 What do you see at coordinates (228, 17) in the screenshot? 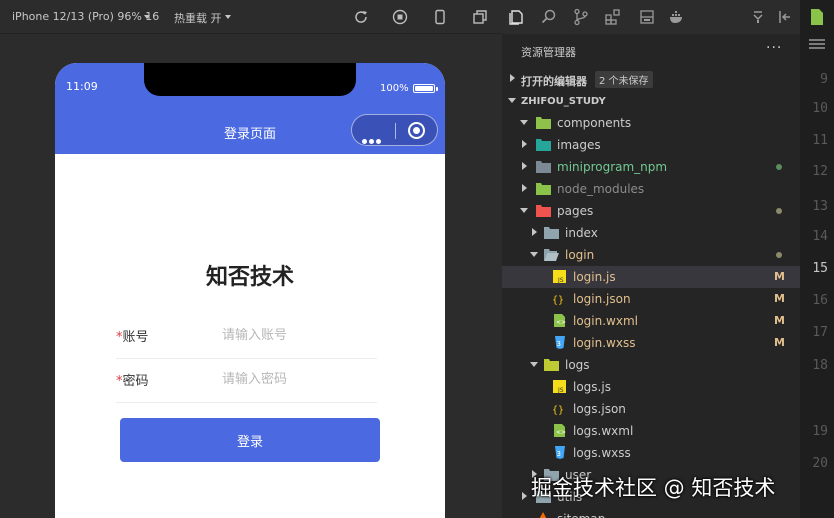
I see `hot-reload-dropdown-icon` at bounding box center [228, 17].